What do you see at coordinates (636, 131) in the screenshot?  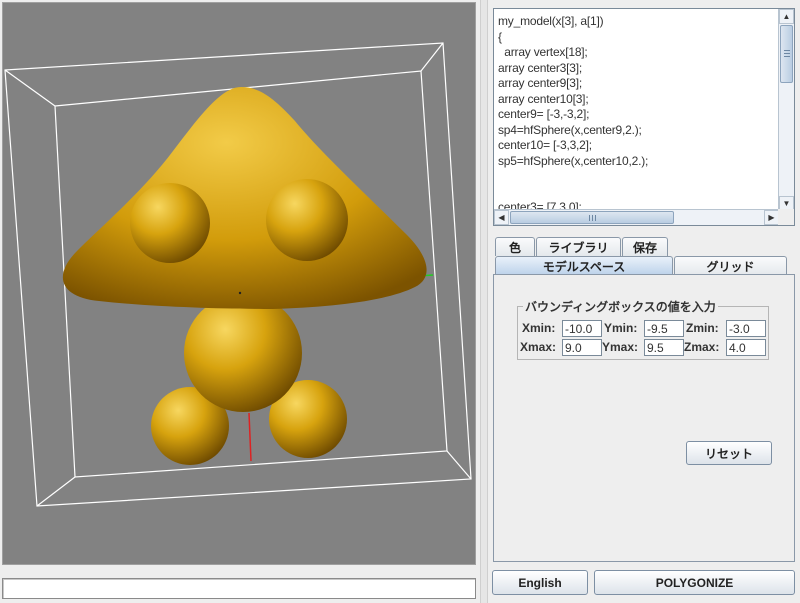 I see `code-line: sp4=hfSphere(x,center9,2.);` at bounding box center [636, 131].